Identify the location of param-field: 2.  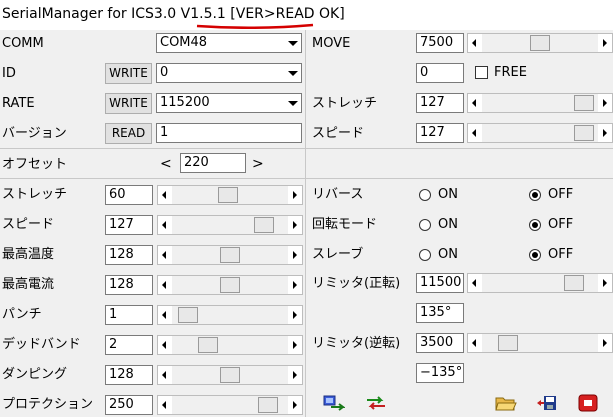
(129, 345).